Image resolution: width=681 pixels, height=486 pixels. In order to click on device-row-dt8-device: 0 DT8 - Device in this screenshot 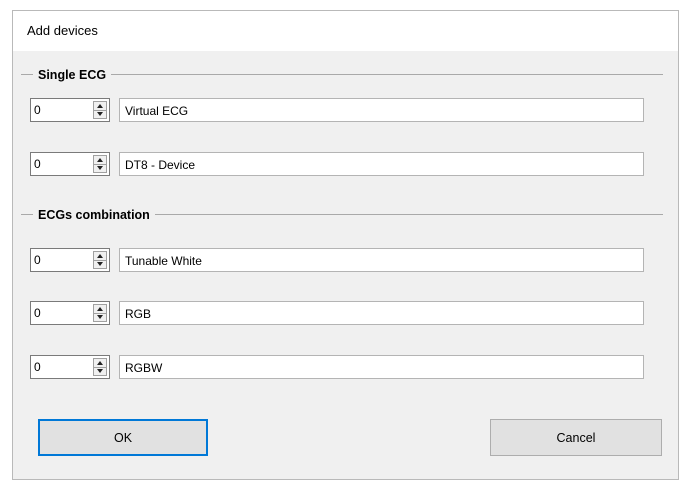, I will do `click(337, 164)`.